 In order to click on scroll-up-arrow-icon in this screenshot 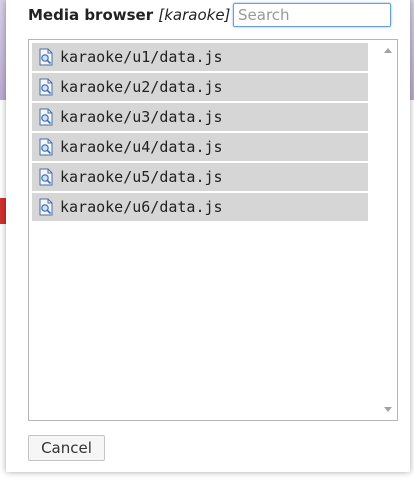, I will do `click(388, 50)`.